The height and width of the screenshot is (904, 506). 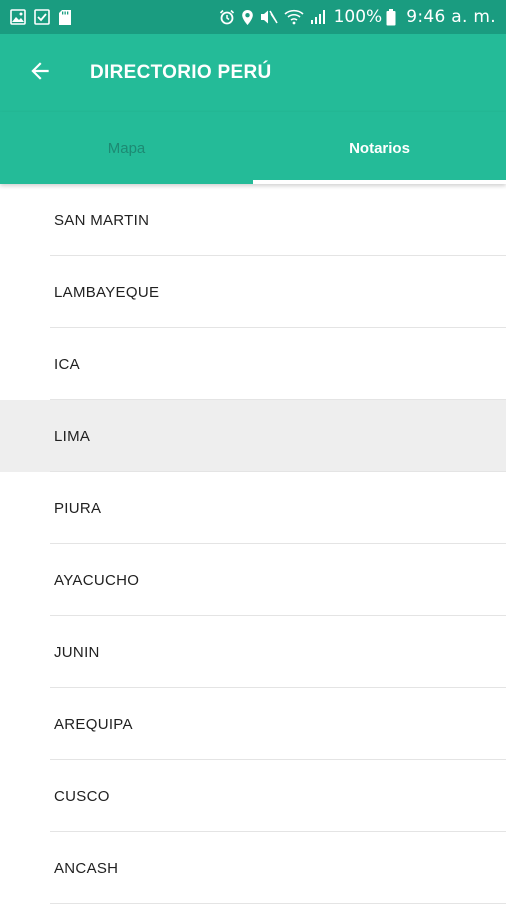 What do you see at coordinates (67, 364) in the screenshot?
I see `list-item-label: ICA` at bounding box center [67, 364].